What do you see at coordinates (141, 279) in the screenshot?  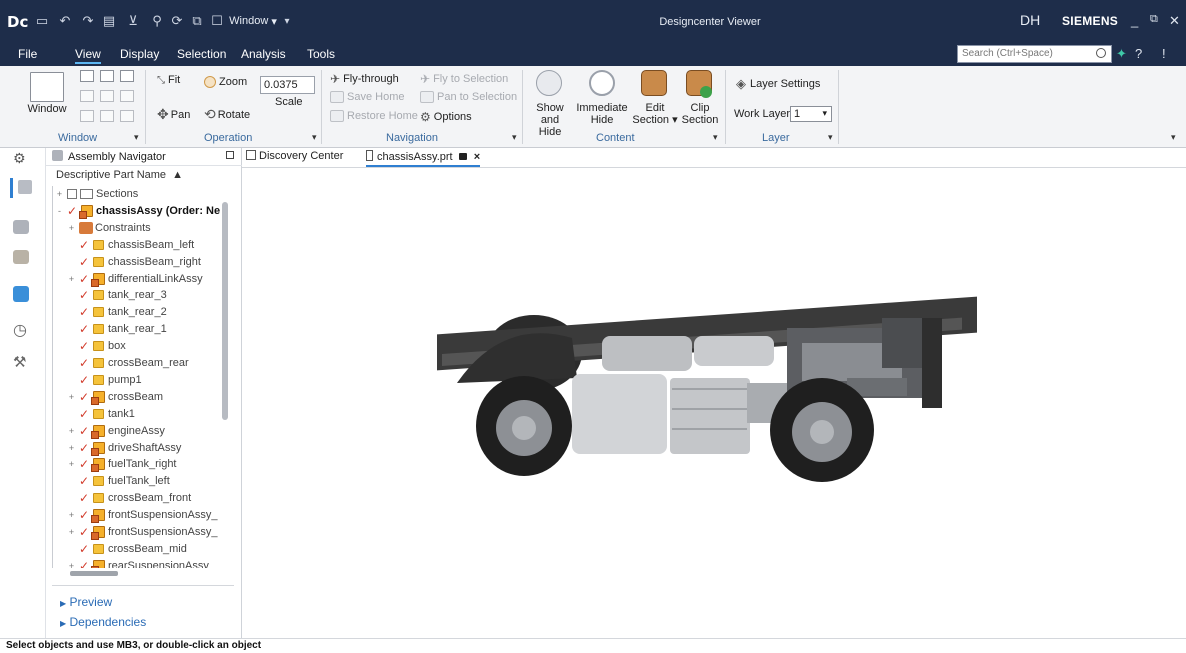 I see `tree-row: + ✓ differentialLinkAssy` at bounding box center [141, 279].